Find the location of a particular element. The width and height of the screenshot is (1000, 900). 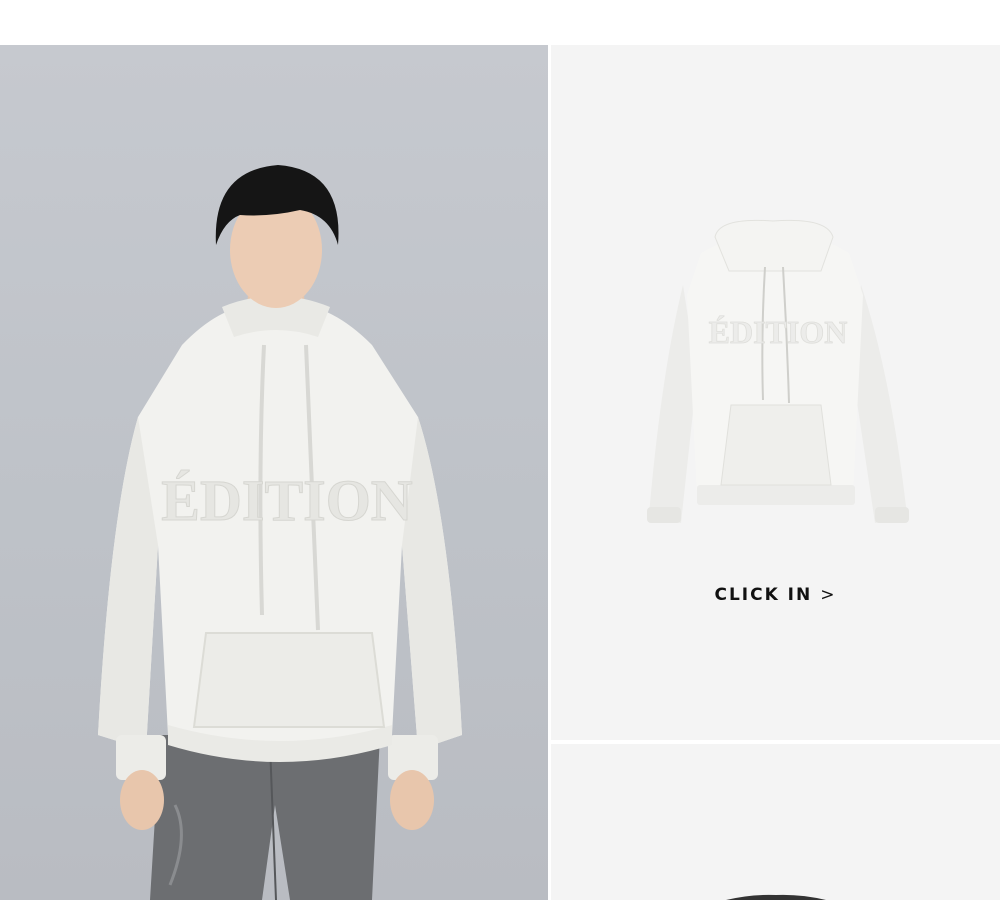

click-in-link: CLICK IN > is located at coordinates (775, 595).